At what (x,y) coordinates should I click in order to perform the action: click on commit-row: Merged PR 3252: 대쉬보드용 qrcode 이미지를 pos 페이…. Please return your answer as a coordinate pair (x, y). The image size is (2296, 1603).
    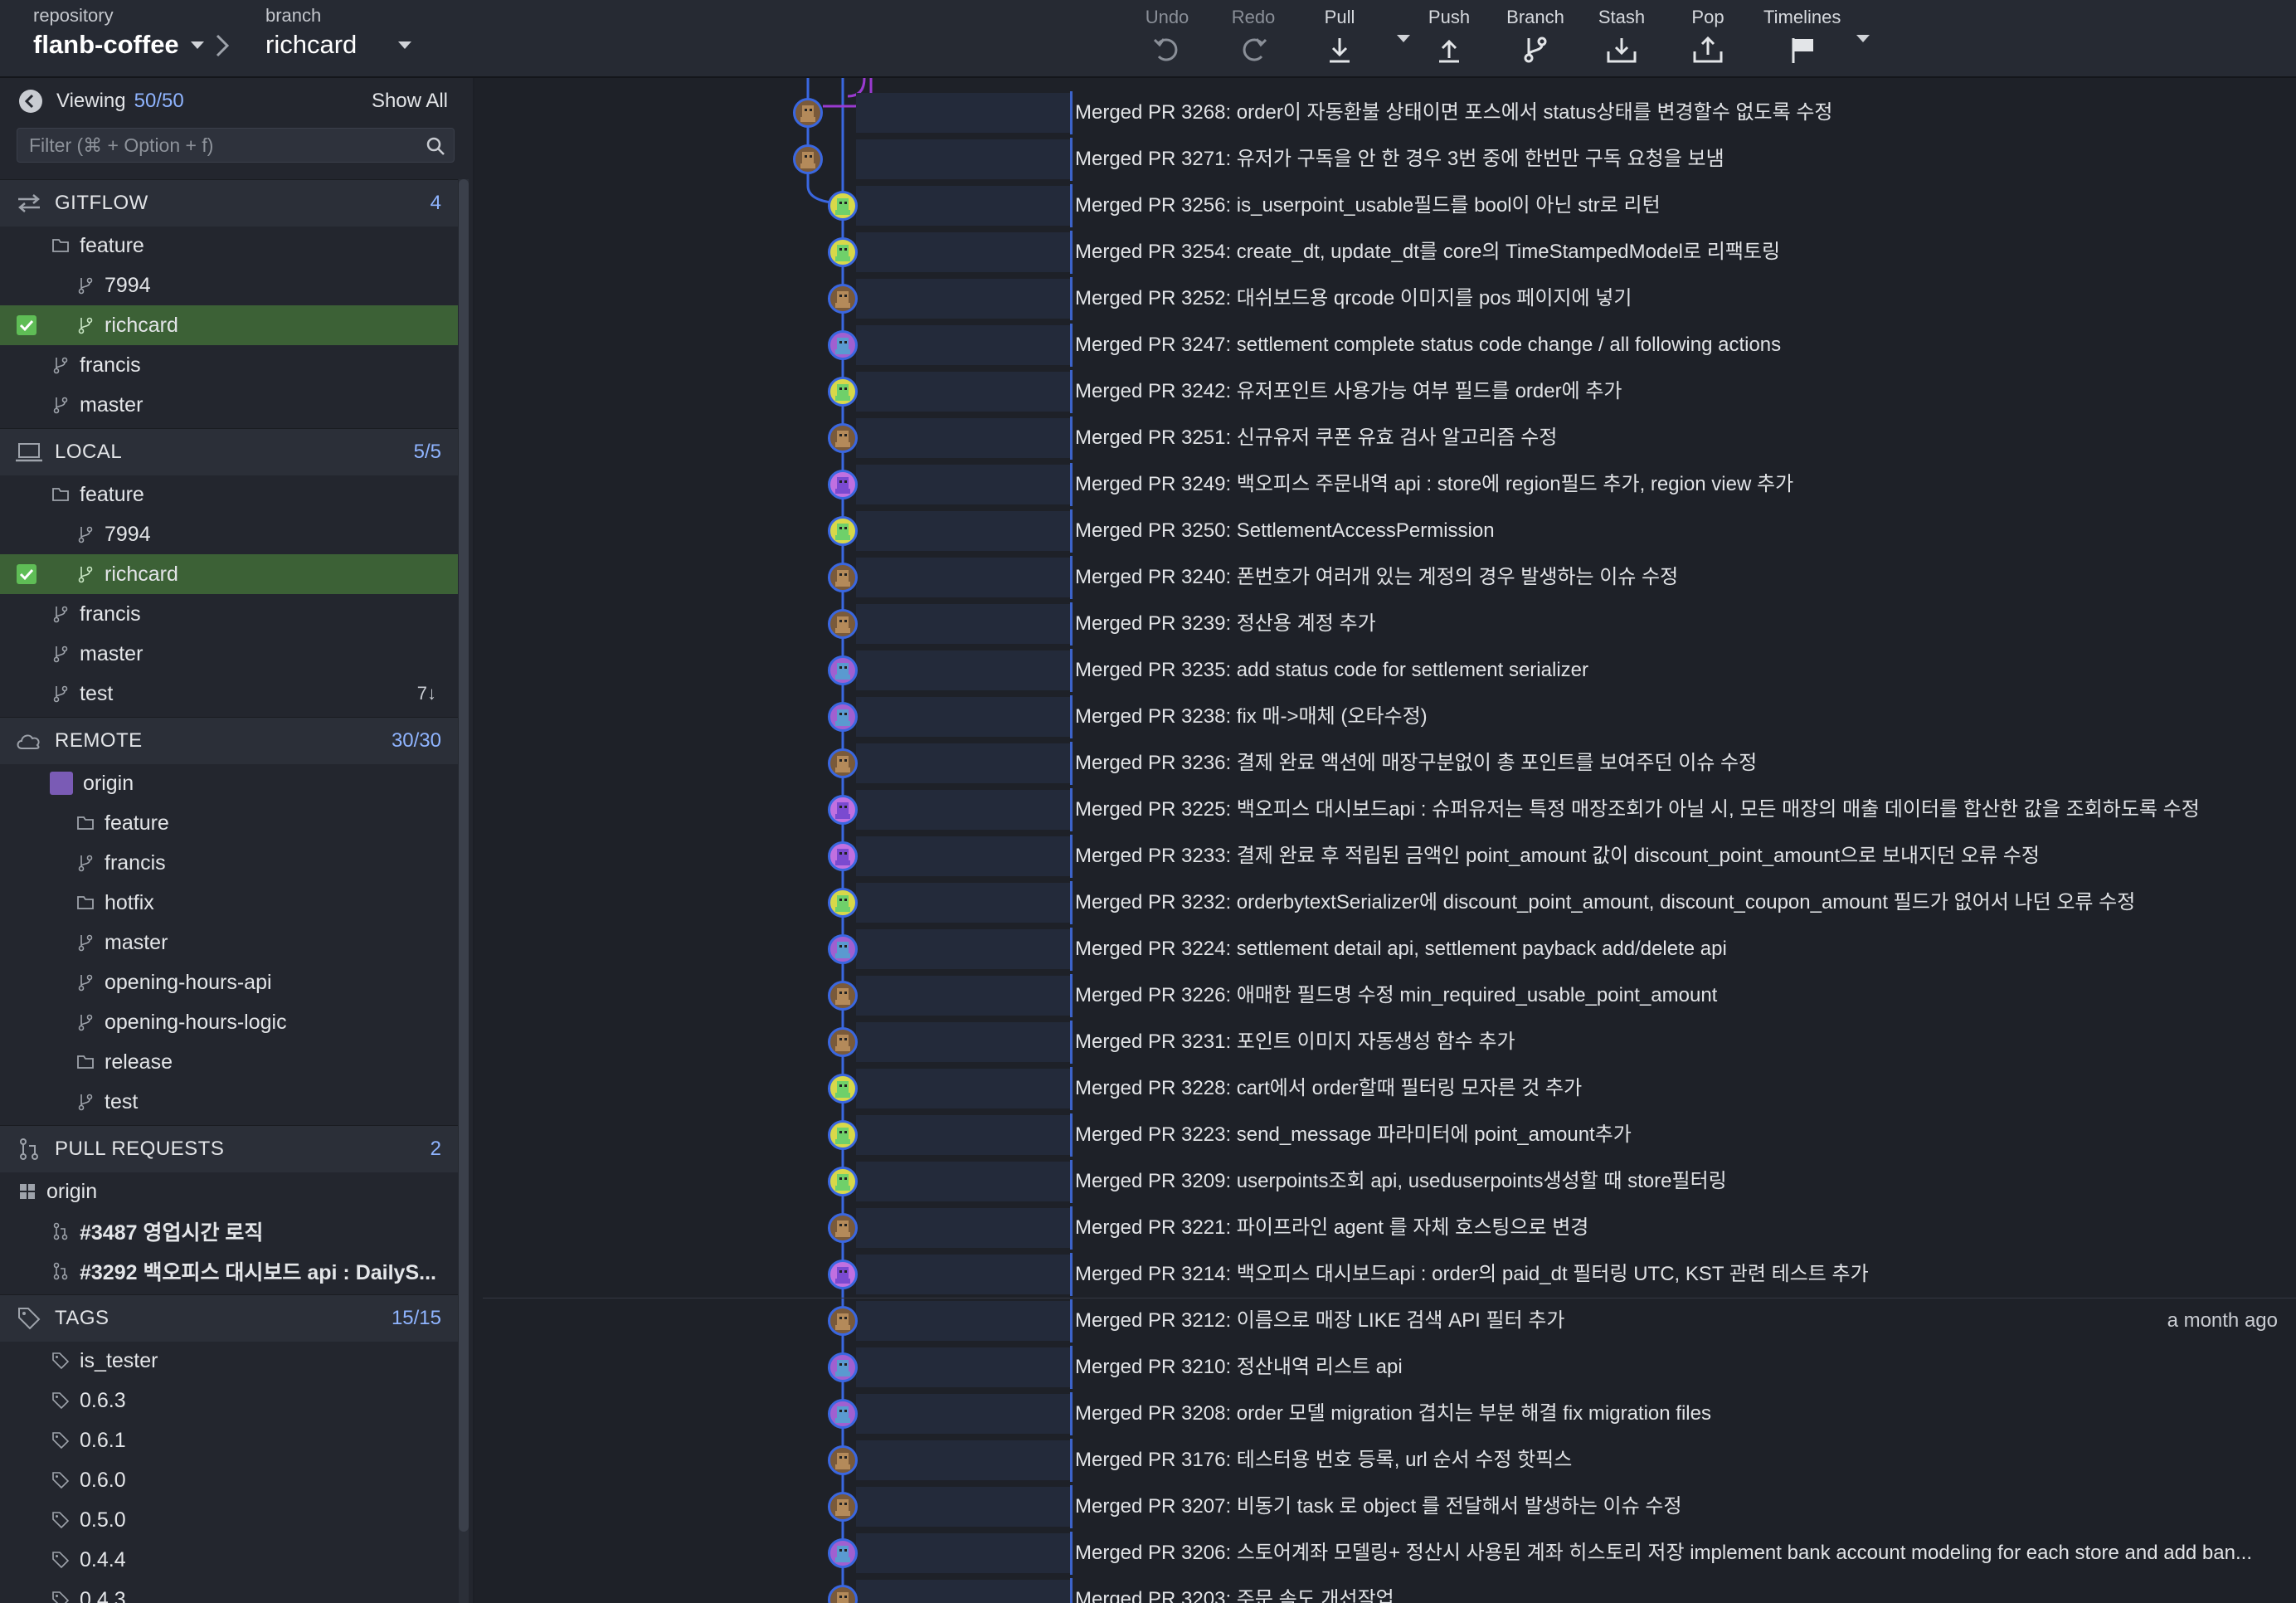
    Looking at the image, I should click on (1385, 298).